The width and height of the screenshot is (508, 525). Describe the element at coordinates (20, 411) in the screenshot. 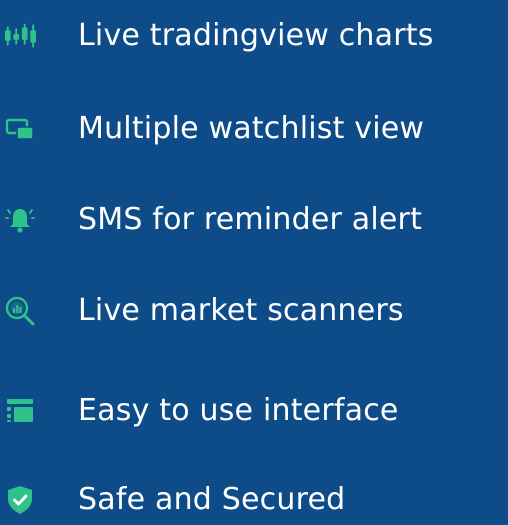

I see `layout-list-icon` at that location.